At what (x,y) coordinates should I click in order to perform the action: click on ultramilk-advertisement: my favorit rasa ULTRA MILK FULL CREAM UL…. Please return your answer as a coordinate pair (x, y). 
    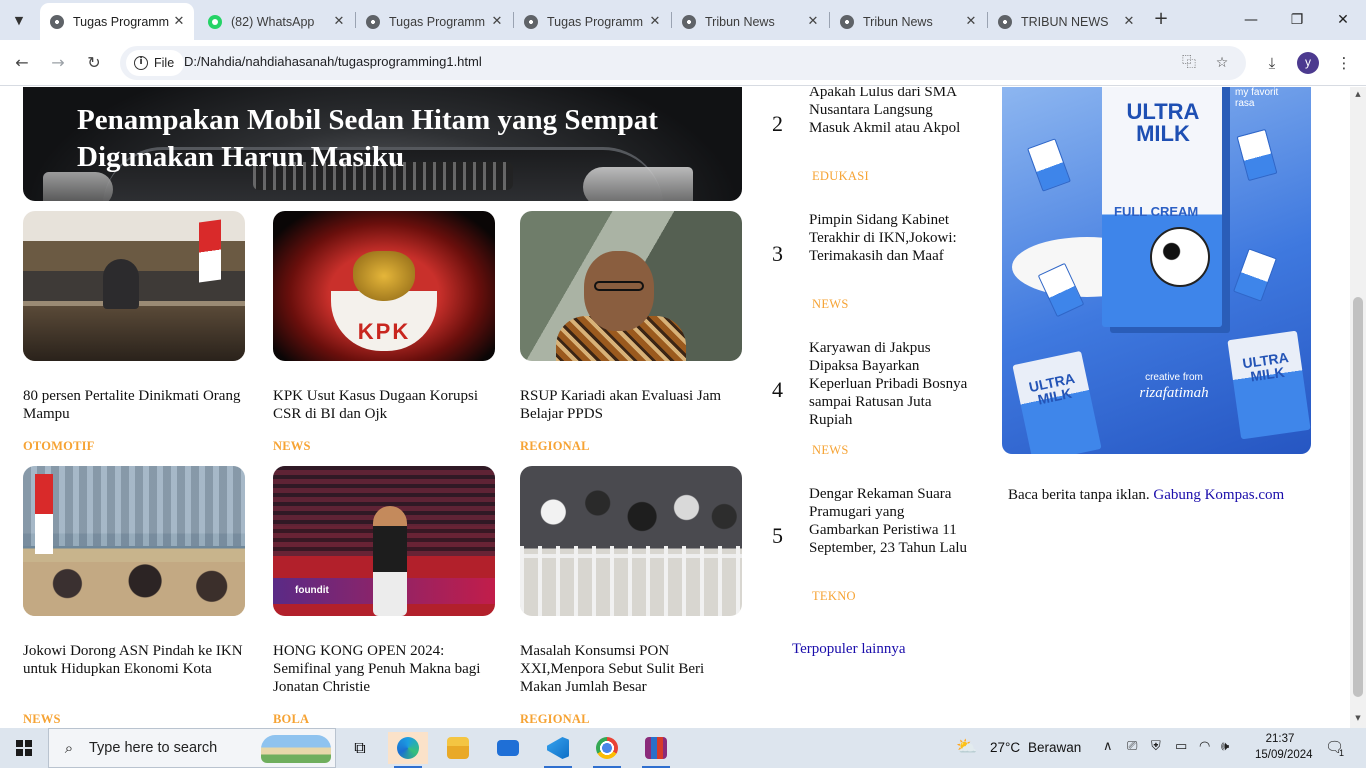
    Looking at the image, I should click on (1156, 270).